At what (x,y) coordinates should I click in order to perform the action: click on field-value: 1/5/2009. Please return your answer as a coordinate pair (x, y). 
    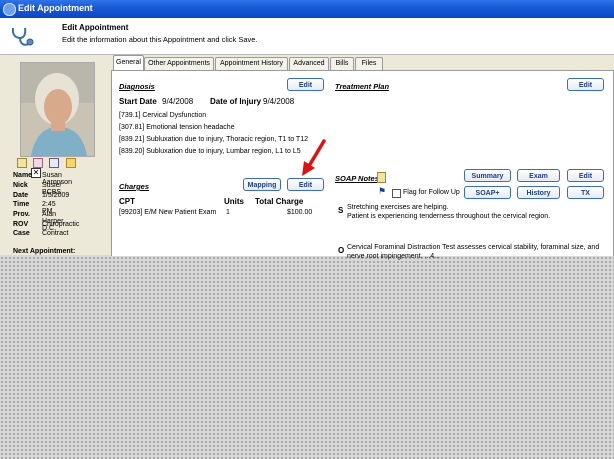
    Looking at the image, I should click on (56, 195).